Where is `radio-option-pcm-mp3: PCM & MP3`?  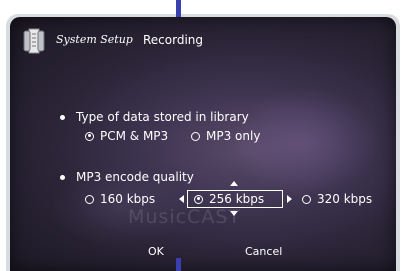
radio-option-pcm-mp3: PCM & MP3 is located at coordinates (126, 136).